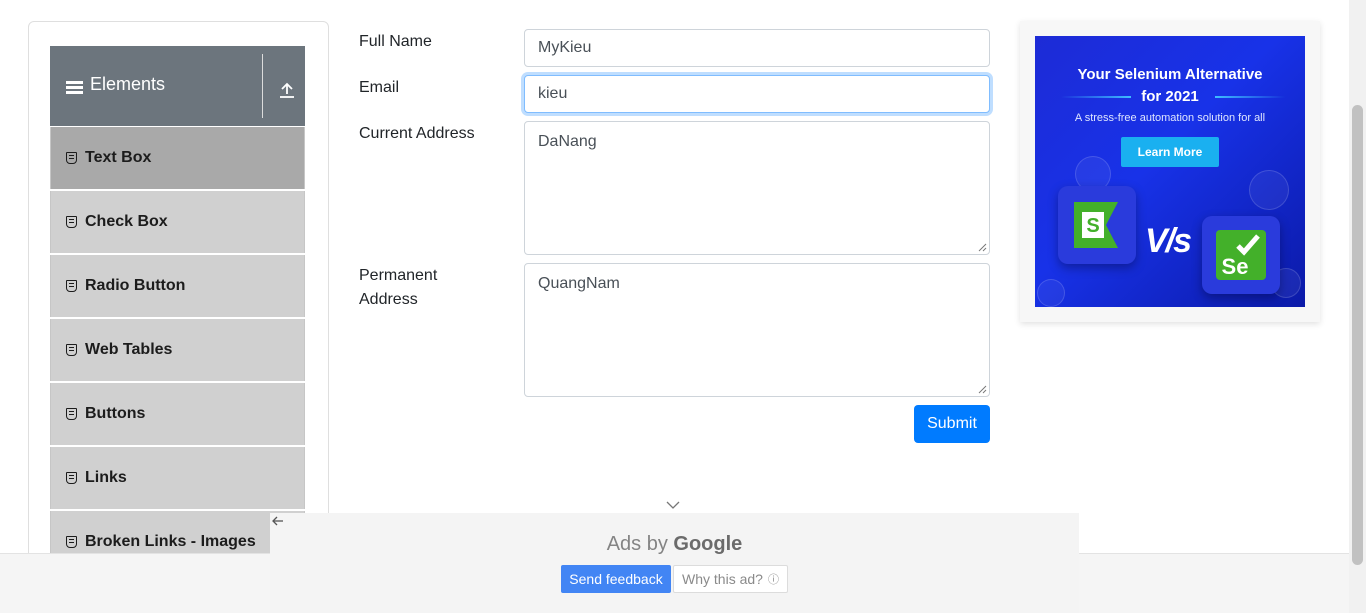 The image size is (1366, 613). Describe the element at coordinates (1357, 335) in the screenshot. I see `scrollbar-thumb` at that location.